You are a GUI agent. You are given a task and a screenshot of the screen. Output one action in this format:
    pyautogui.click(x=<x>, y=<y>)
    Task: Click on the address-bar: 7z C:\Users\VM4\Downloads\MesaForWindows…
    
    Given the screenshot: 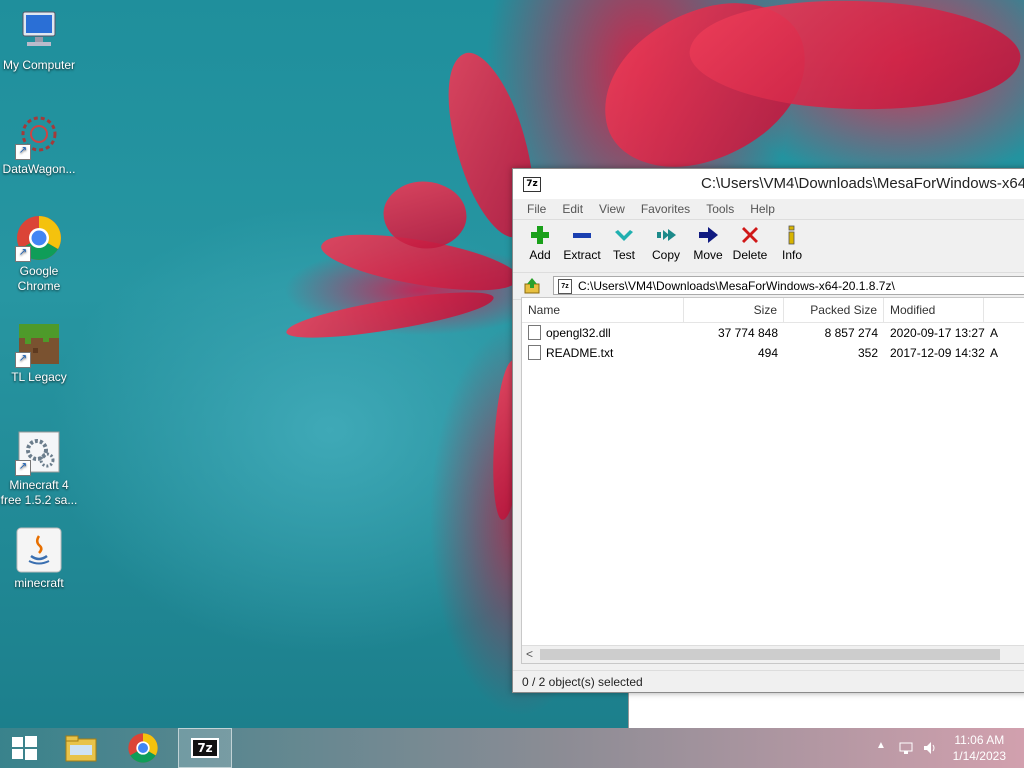 What is the action you would take?
    pyautogui.click(x=788, y=285)
    